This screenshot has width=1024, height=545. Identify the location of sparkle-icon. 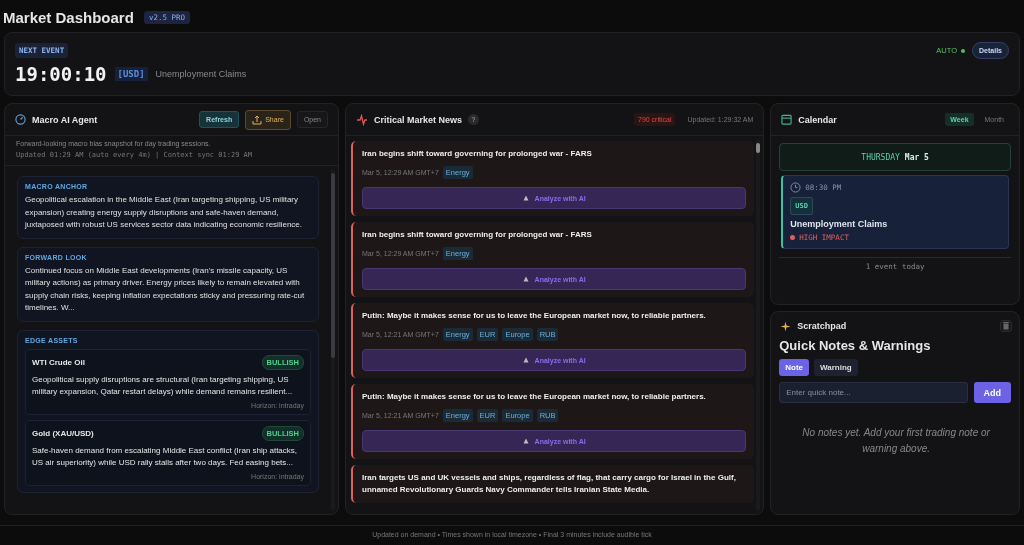
(786, 326).